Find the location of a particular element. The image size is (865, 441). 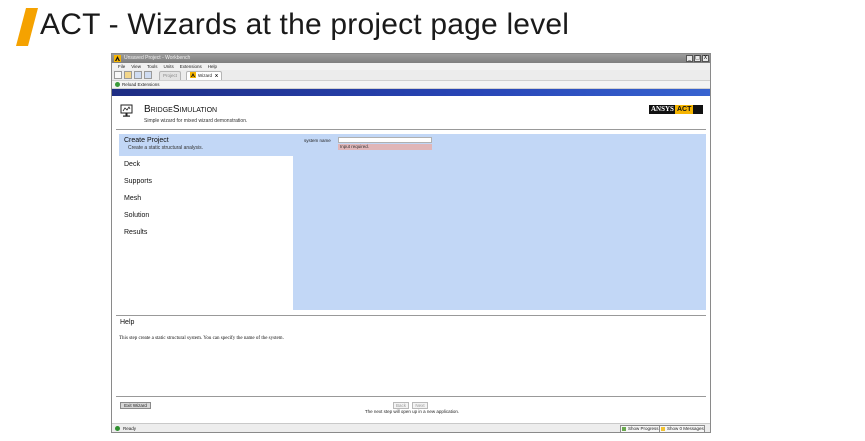

status-bar: Ready Show Progress Show 0 Messages is located at coordinates (411, 427).